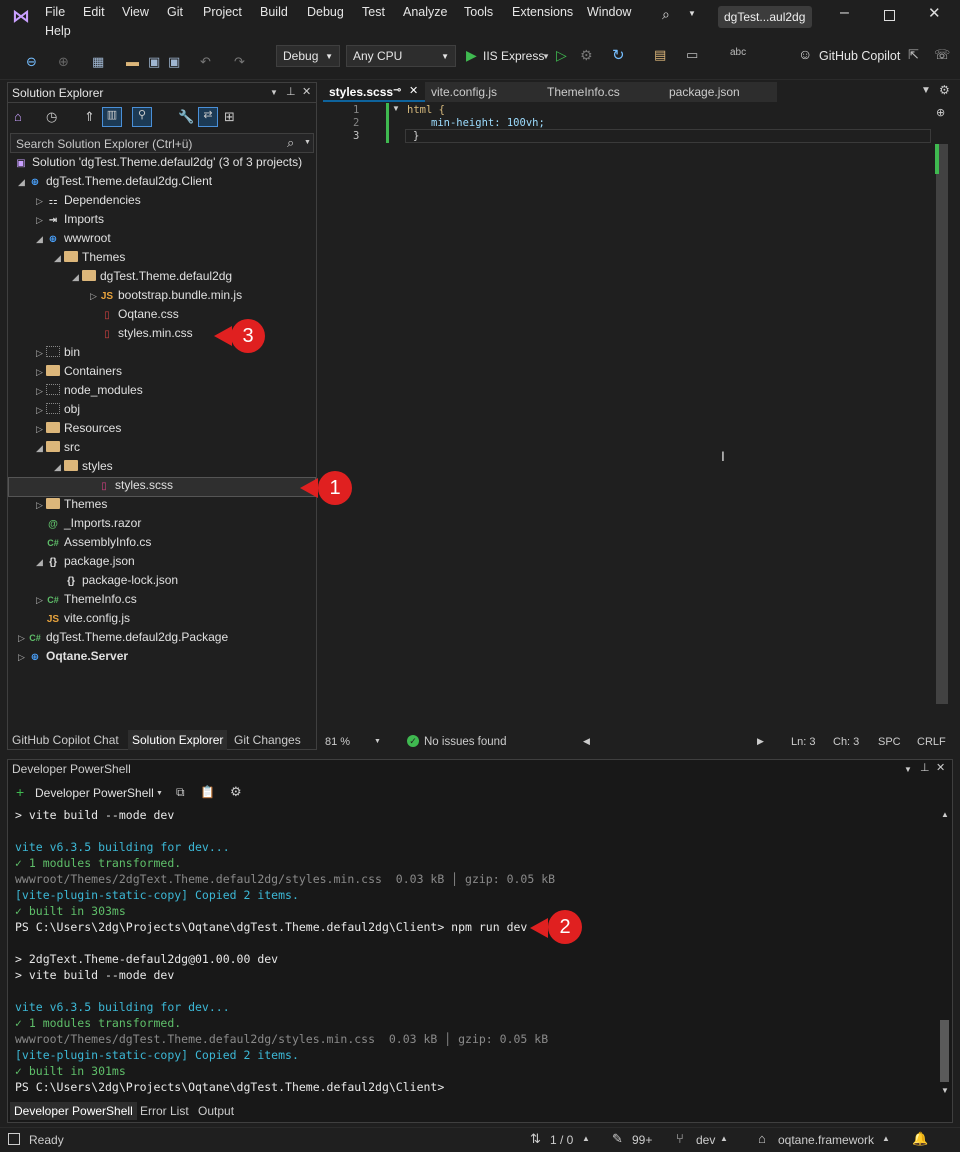 The image size is (960, 1152). I want to click on line-ending-indicator: CRLF, so click(931, 742).